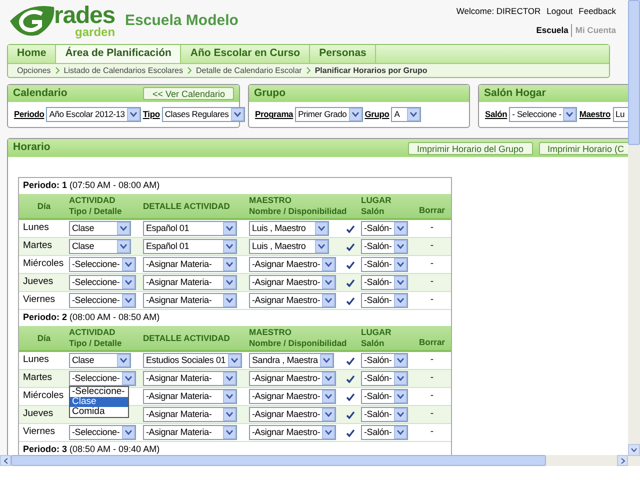 This screenshot has width=640, height=480. What do you see at coordinates (99, 392) in the screenshot?
I see `dropdown-option: -Seleccione-` at bounding box center [99, 392].